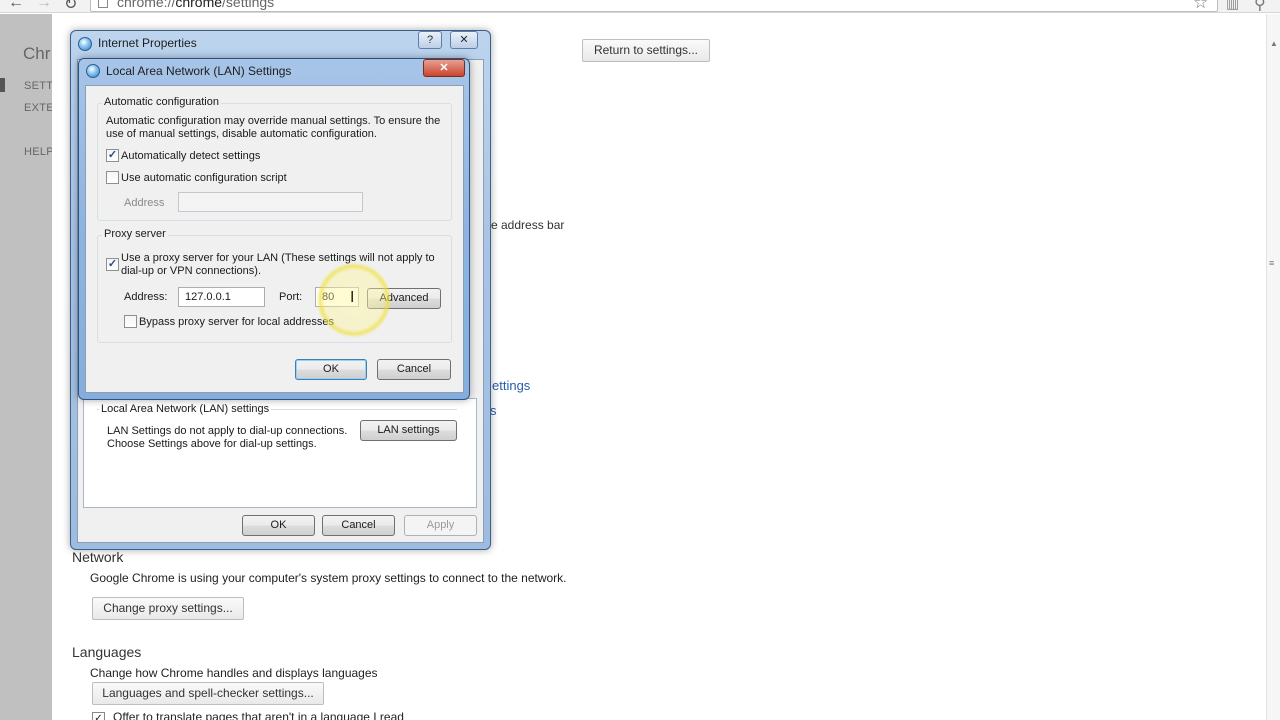 The width and height of the screenshot is (1280, 720). Describe the element at coordinates (358, 525) in the screenshot. I see `internet-properties-cancel-button: Cancel` at that location.